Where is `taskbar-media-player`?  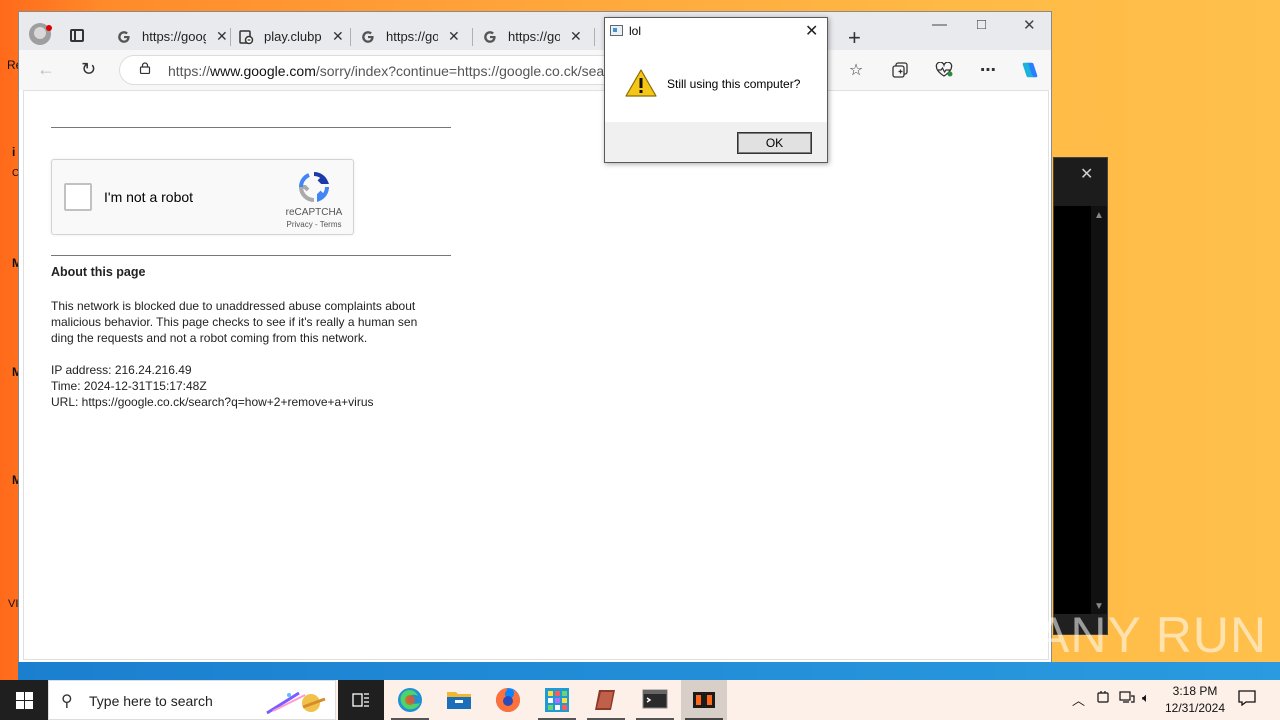
taskbar-media-player is located at coordinates (704, 700).